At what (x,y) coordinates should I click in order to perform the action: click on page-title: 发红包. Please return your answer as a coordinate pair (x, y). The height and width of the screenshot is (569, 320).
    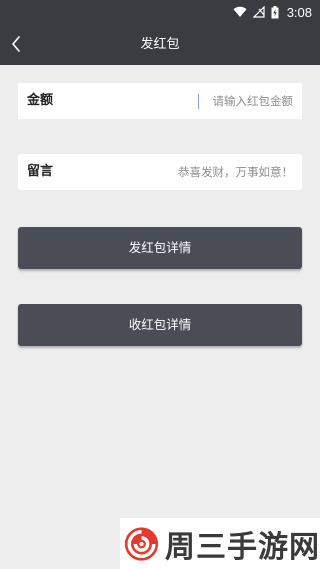
    Looking at the image, I should click on (160, 44).